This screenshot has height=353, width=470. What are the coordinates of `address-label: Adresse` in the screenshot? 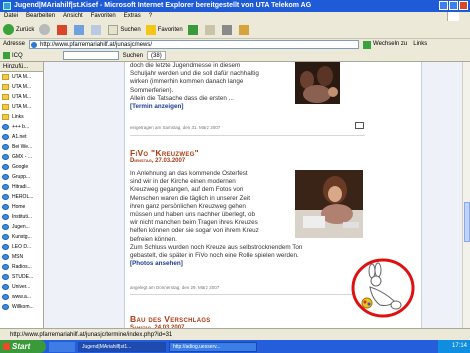 It's located at (14, 44).